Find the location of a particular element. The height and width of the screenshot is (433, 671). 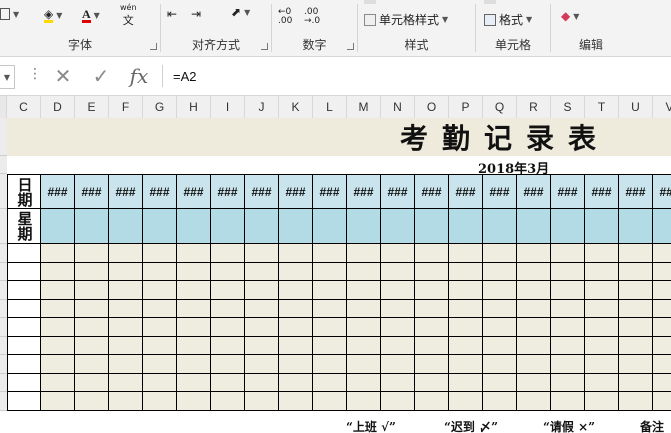

column-header-v: V is located at coordinates (662, 107).